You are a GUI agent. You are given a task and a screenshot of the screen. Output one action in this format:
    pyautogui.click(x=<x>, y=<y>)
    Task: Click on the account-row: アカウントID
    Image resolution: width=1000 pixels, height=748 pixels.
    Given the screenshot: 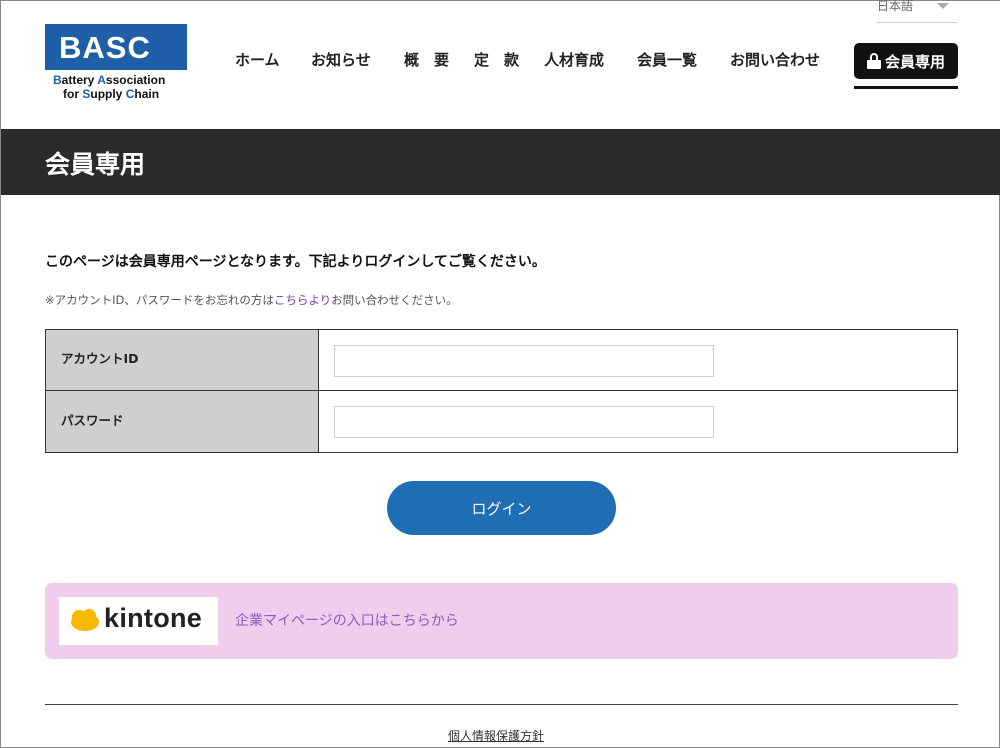 What is the action you would take?
    pyautogui.click(x=501, y=360)
    